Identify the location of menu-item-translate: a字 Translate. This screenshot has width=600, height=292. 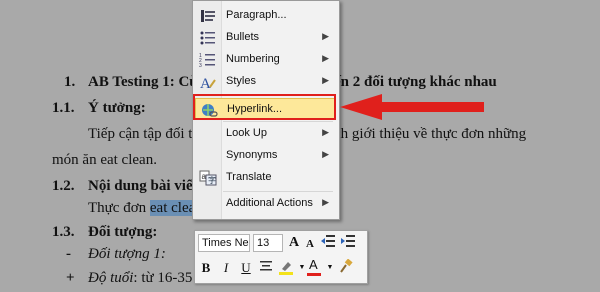
(265, 178).